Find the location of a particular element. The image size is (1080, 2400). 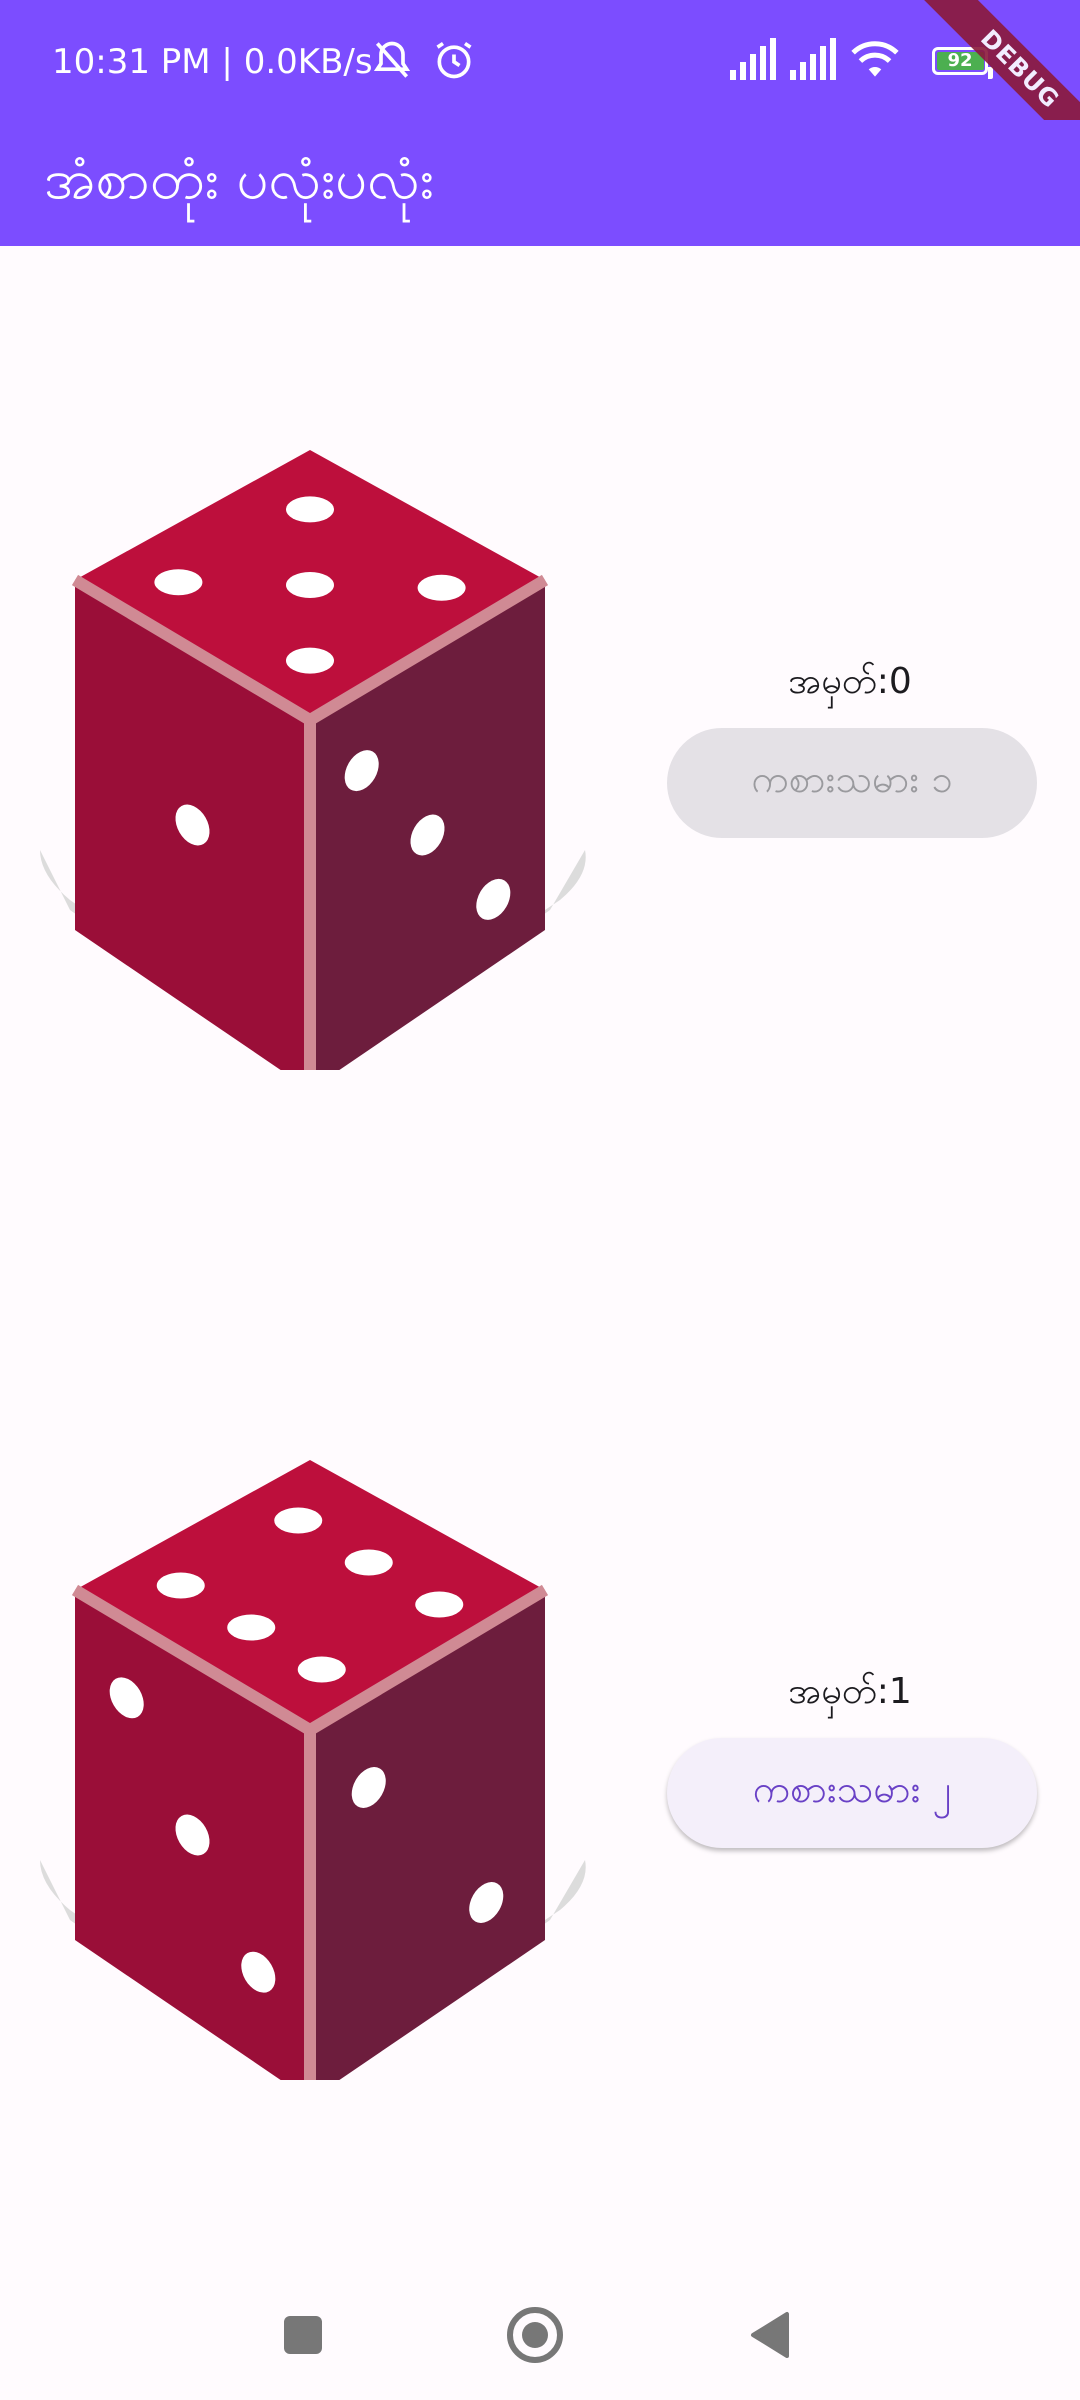

app-title: အံစာတုံး ပလုံးပလုံး is located at coordinates (239, 179).